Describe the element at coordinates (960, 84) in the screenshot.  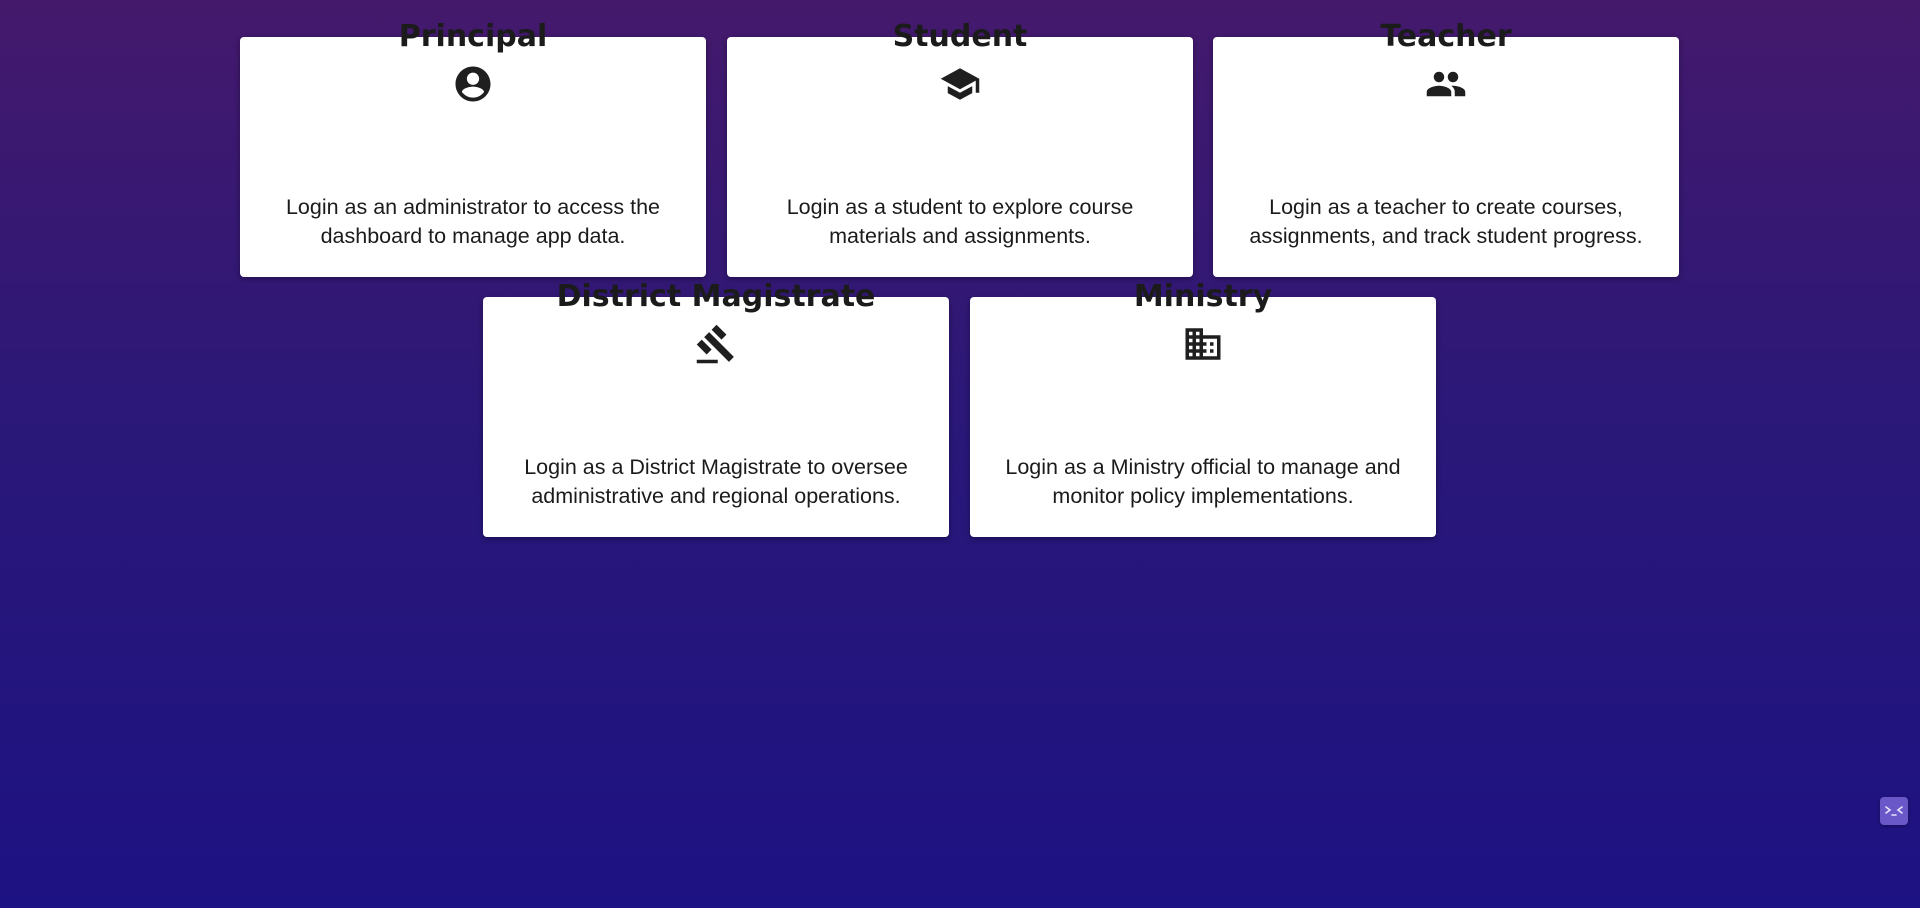
I see `graduation-cap-icon` at that location.